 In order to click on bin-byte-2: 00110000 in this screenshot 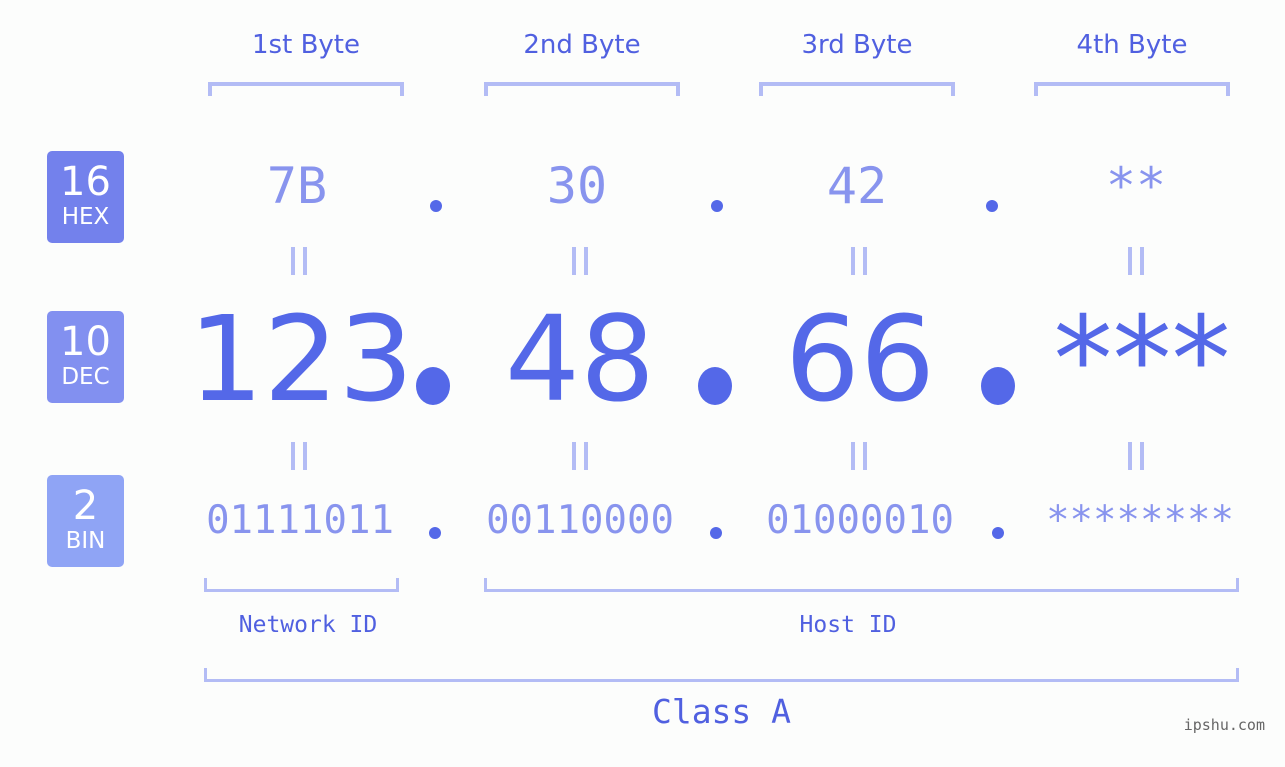, I will do `click(580, 520)`.